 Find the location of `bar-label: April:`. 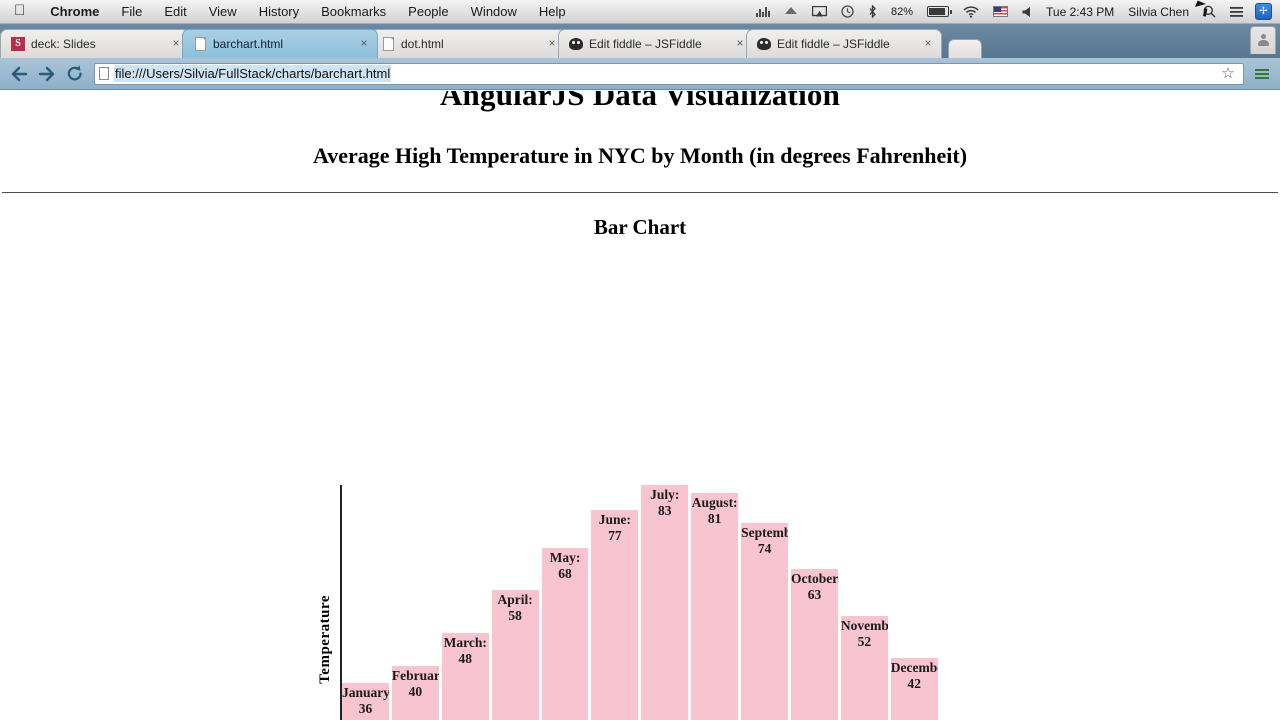

bar-label: April: is located at coordinates (515, 600).